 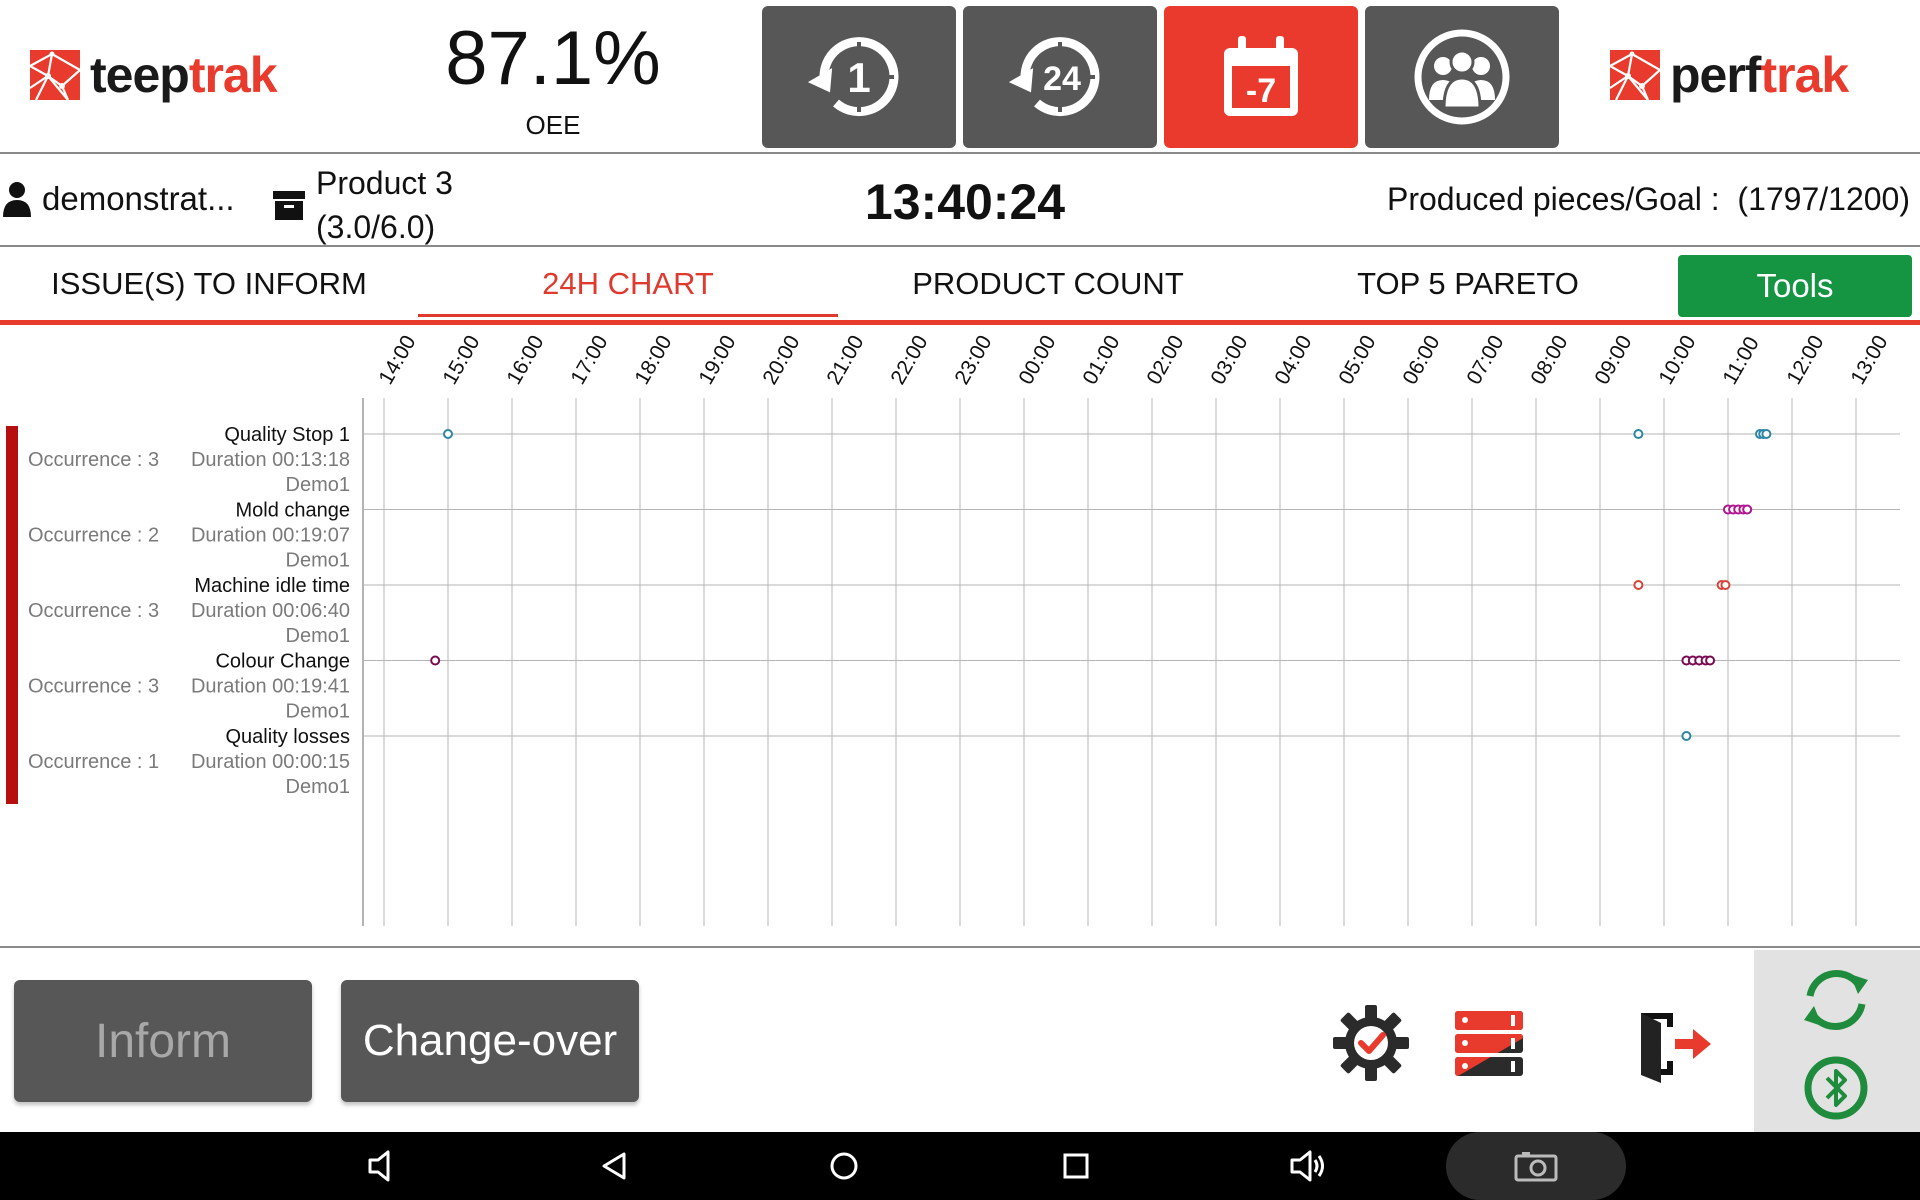 I want to click on settings-check-button, so click(x=1371, y=1043).